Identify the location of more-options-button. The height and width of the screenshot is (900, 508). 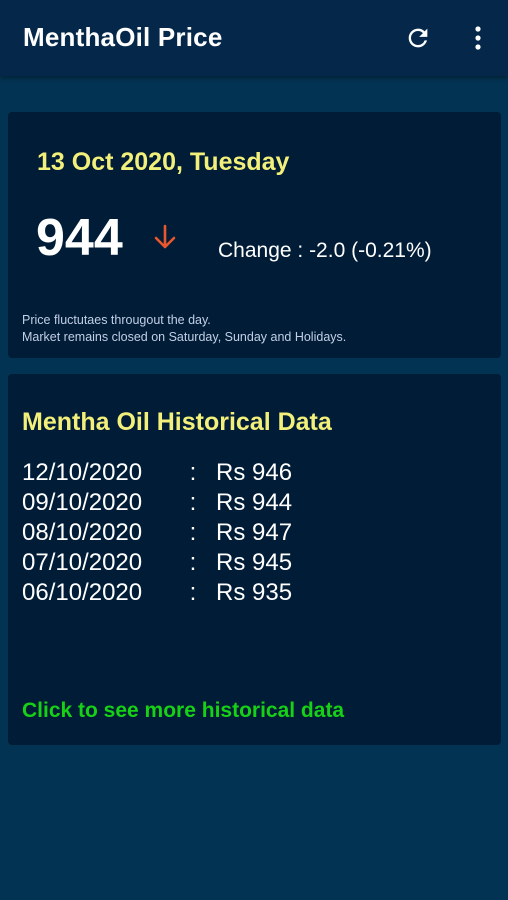
(478, 38).